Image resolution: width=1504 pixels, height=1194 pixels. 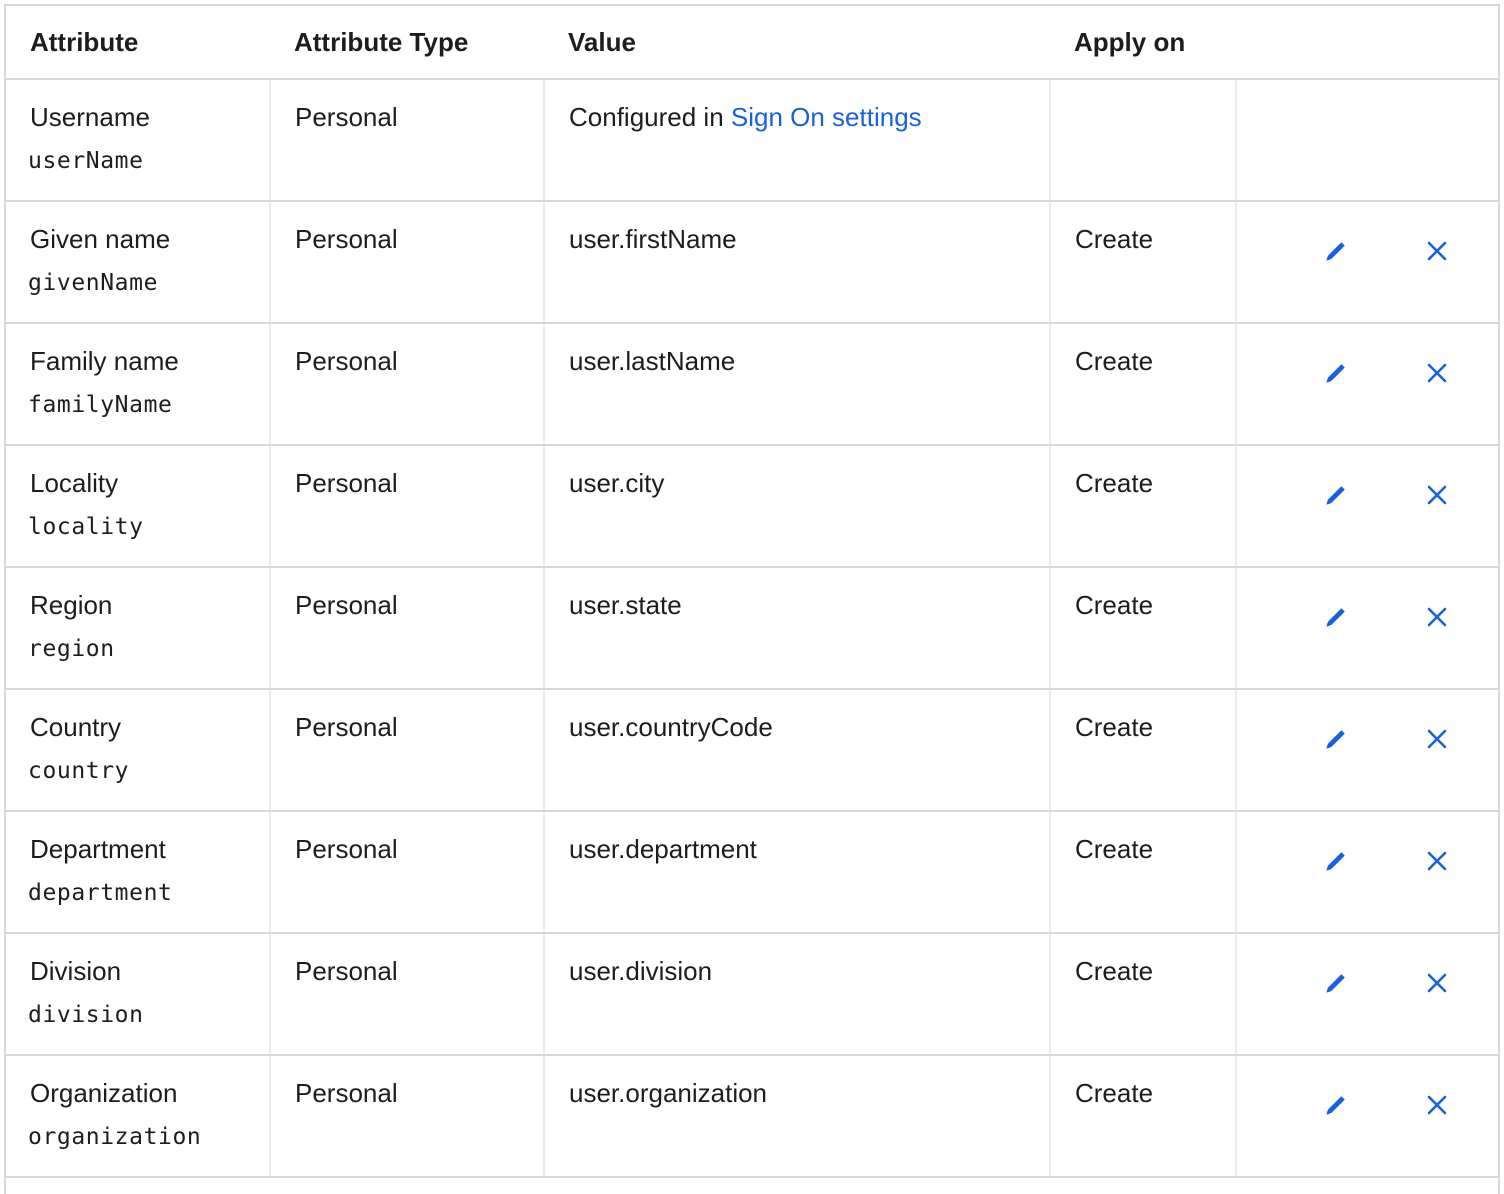 What do you see at coordinates (668, 1093) in the screenshot?
I see `value-text: user.organization` at bounding box center [668, 1093].